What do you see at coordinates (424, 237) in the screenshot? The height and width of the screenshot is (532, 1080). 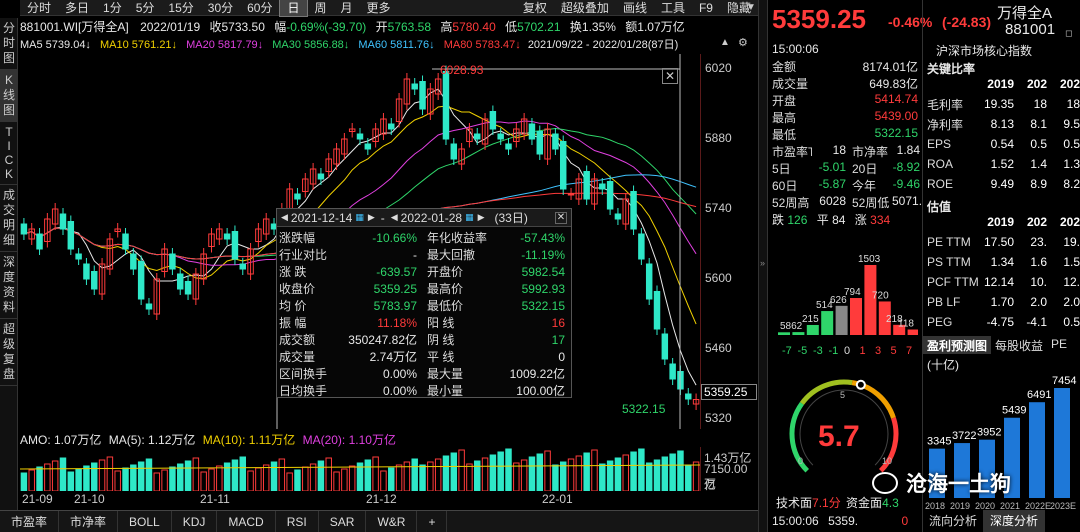 I see `interval-stat-row: 涨跌幅 -10.66% 年化收益率 -57.43%` at bounding box center [424, 237].